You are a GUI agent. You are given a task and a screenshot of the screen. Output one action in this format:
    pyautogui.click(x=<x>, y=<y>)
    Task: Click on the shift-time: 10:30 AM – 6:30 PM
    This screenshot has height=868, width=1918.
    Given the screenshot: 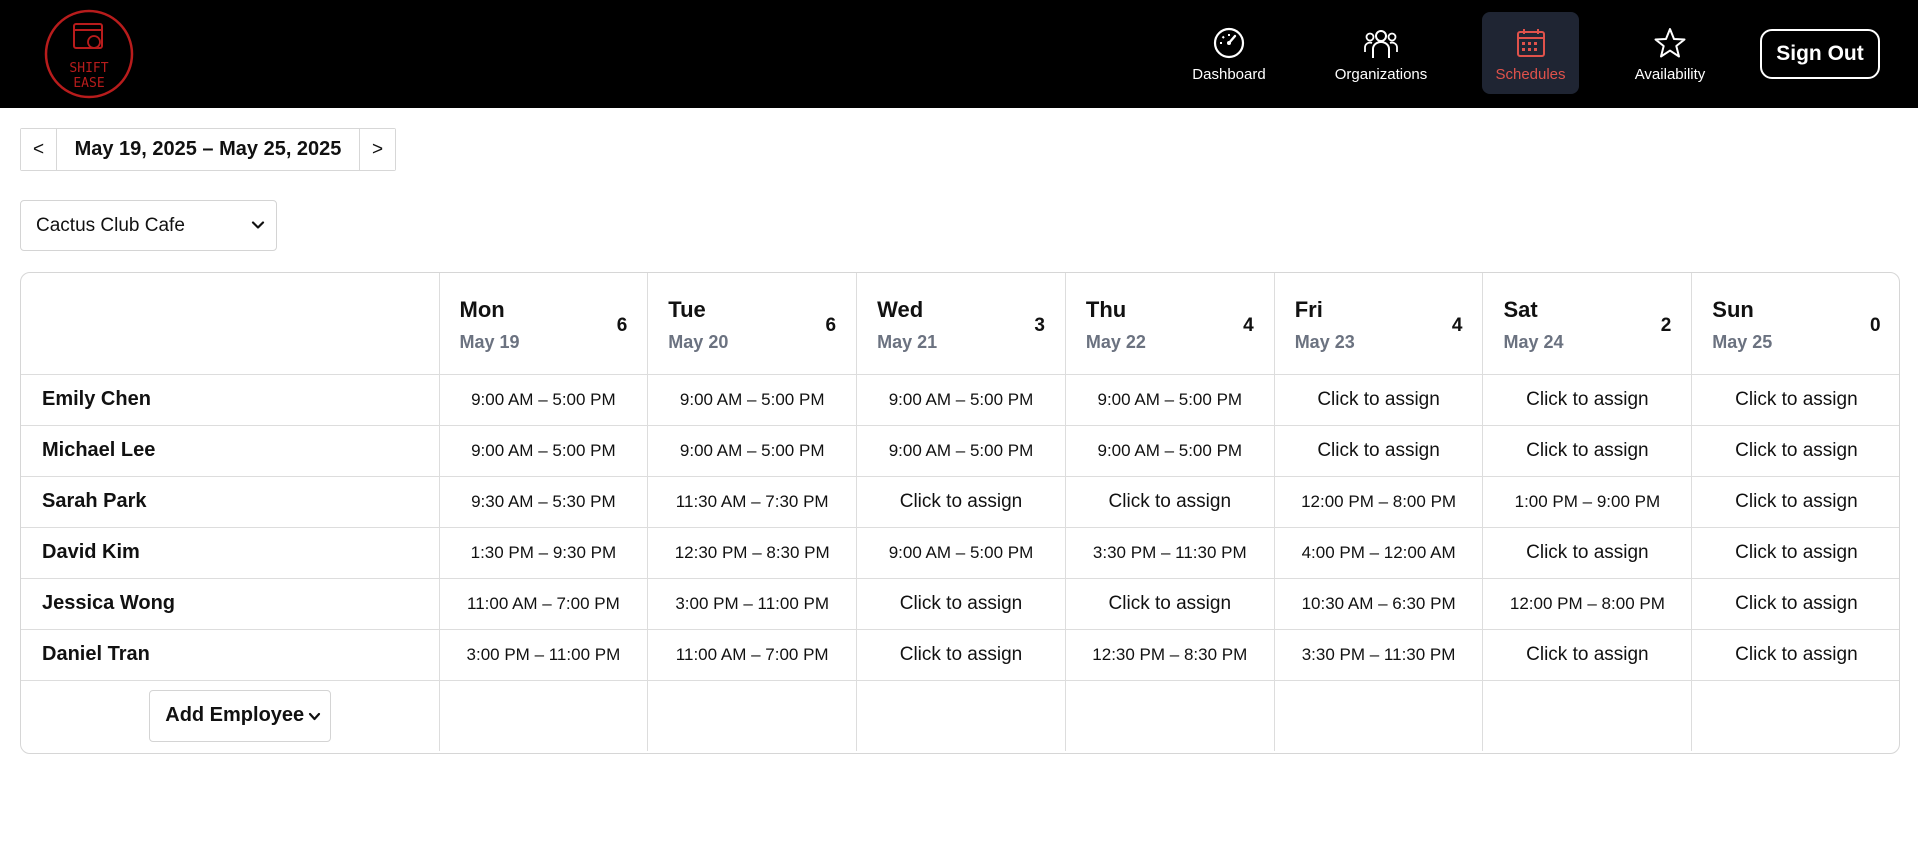 What is the action you would take?
    pyautogui.click(x=1378, y=603)
    